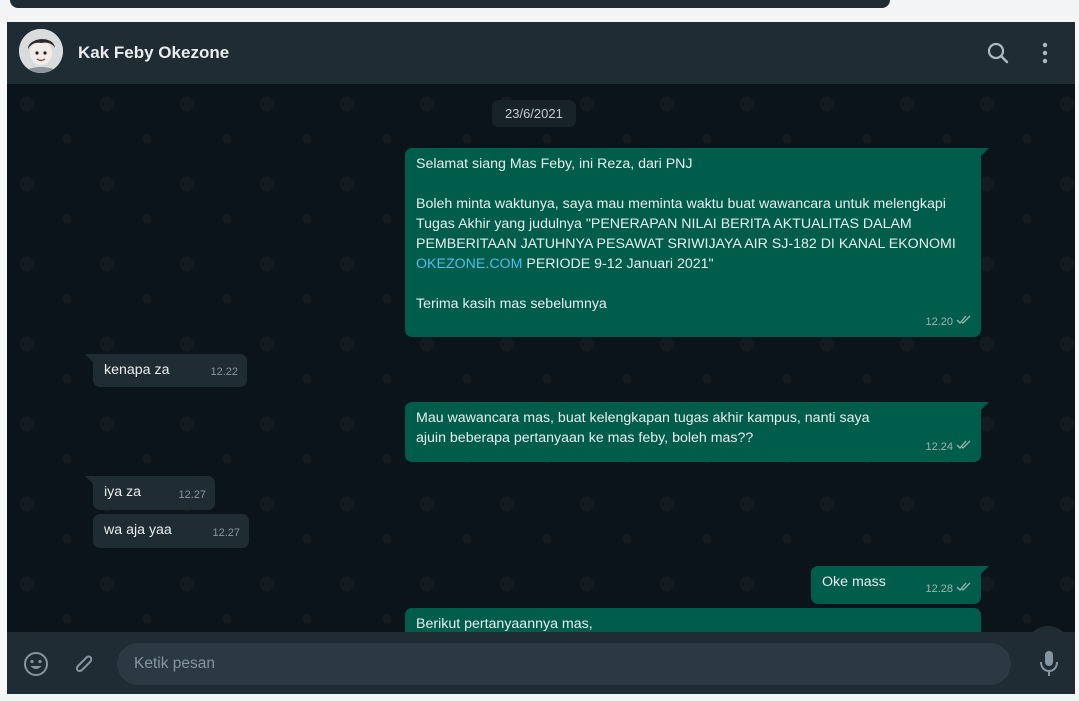  What do you see at coordinates (900, 585) in the screenshot?
I see `message-outgoing: Oke mass 12.28` at bounding box center [900, 585].